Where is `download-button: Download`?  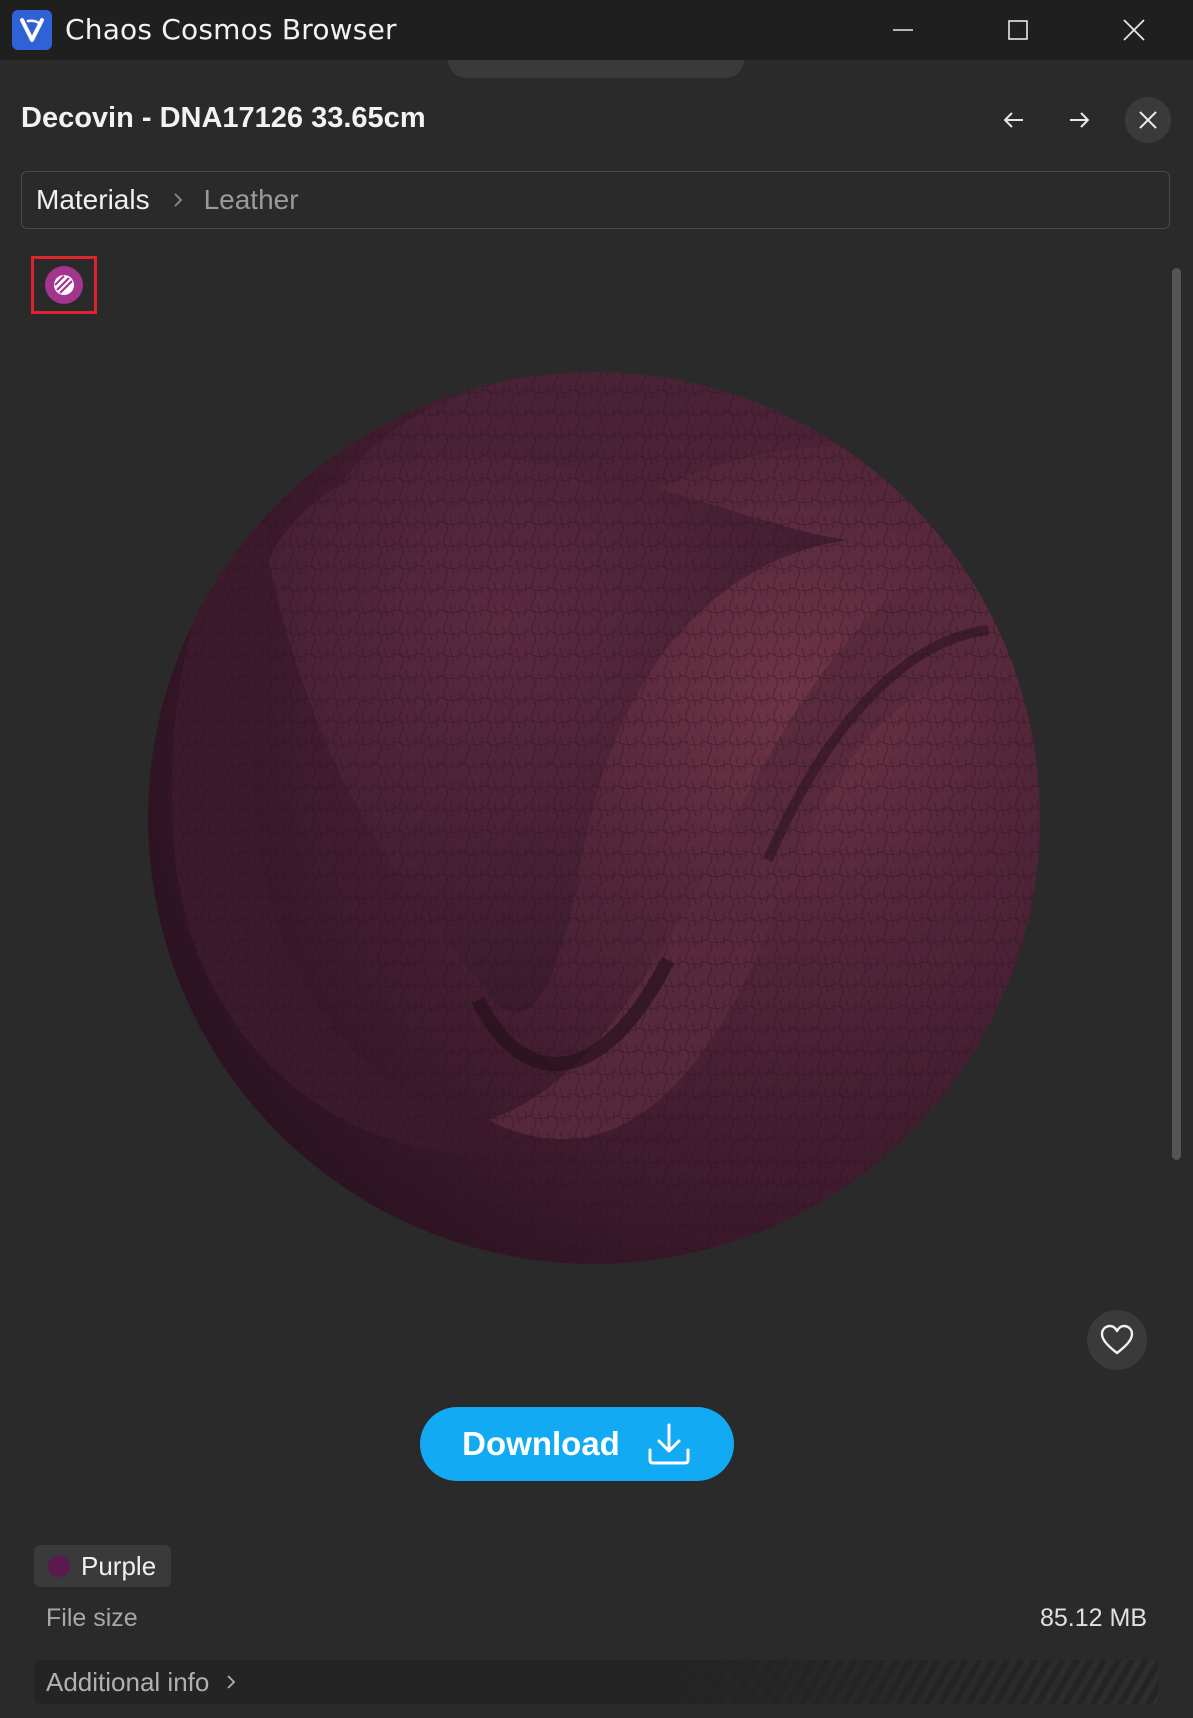
download-button: Download is located at coordinates (577, 1444).